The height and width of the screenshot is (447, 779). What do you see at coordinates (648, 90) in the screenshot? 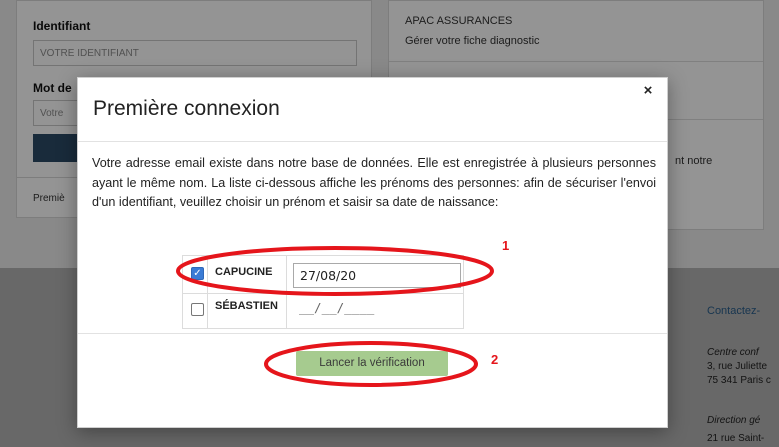
I see `close-icon: ×` at bounding box center [648, 90].